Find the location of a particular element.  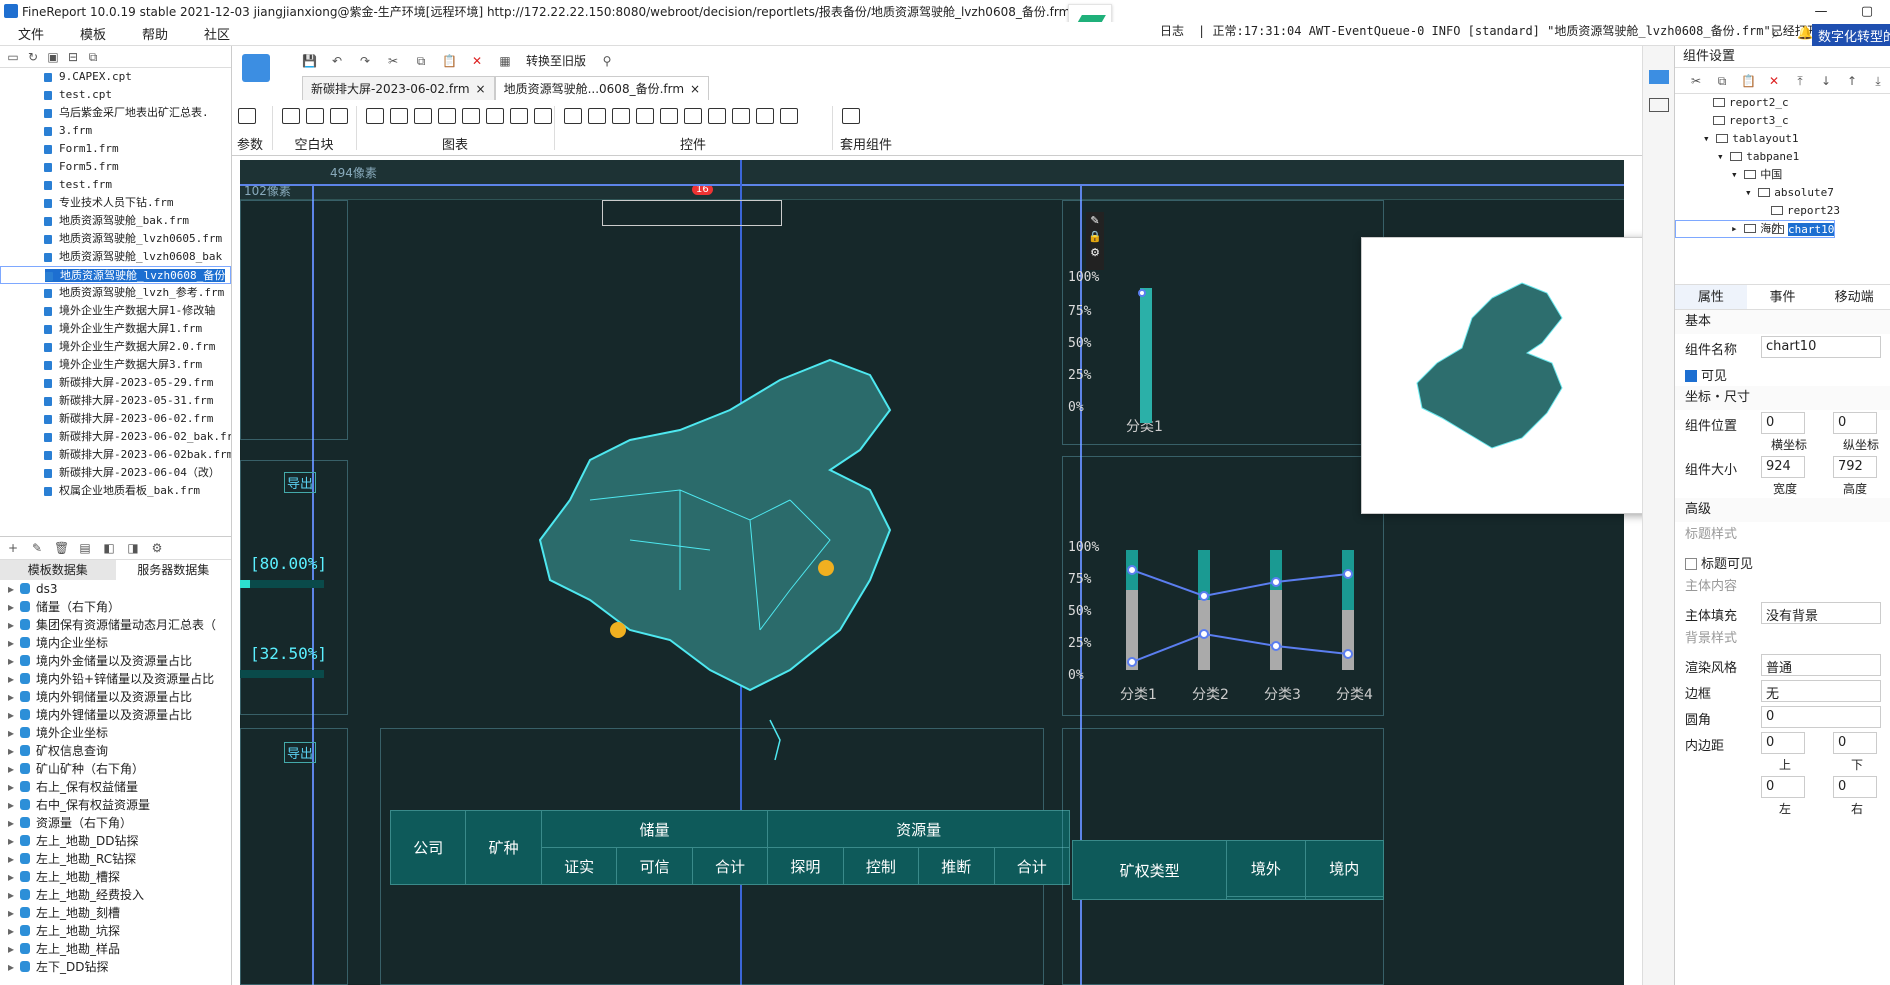

undo-icon: ↶ is located at coordinates (337, 61).